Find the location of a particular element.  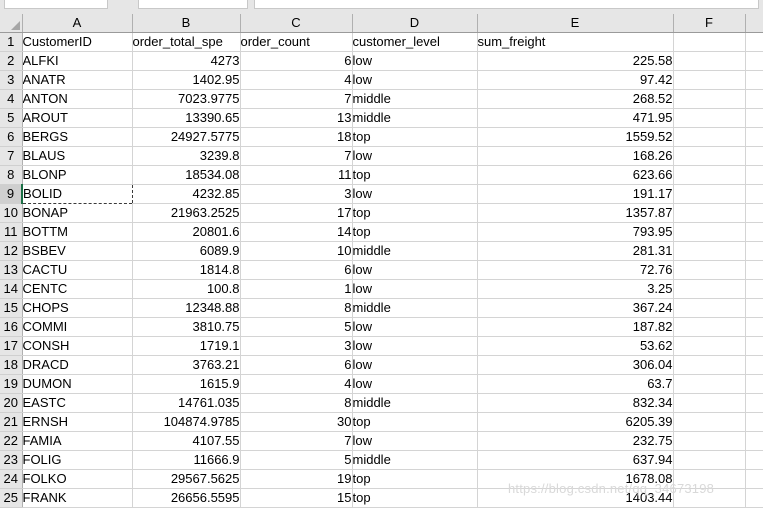

cell-A19: DUMON is located at coordinates (77, 384).